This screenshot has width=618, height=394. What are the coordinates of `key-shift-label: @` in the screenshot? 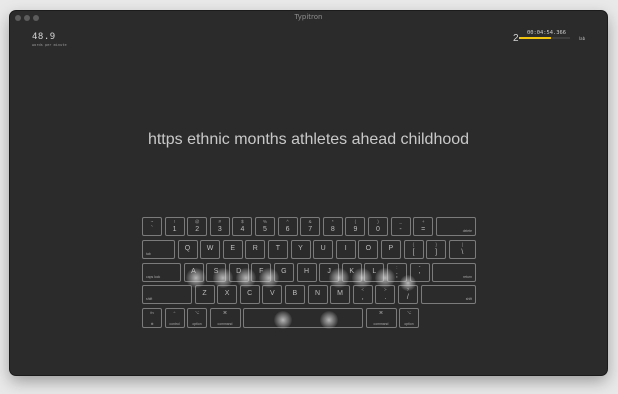 It's located at (197, 221).